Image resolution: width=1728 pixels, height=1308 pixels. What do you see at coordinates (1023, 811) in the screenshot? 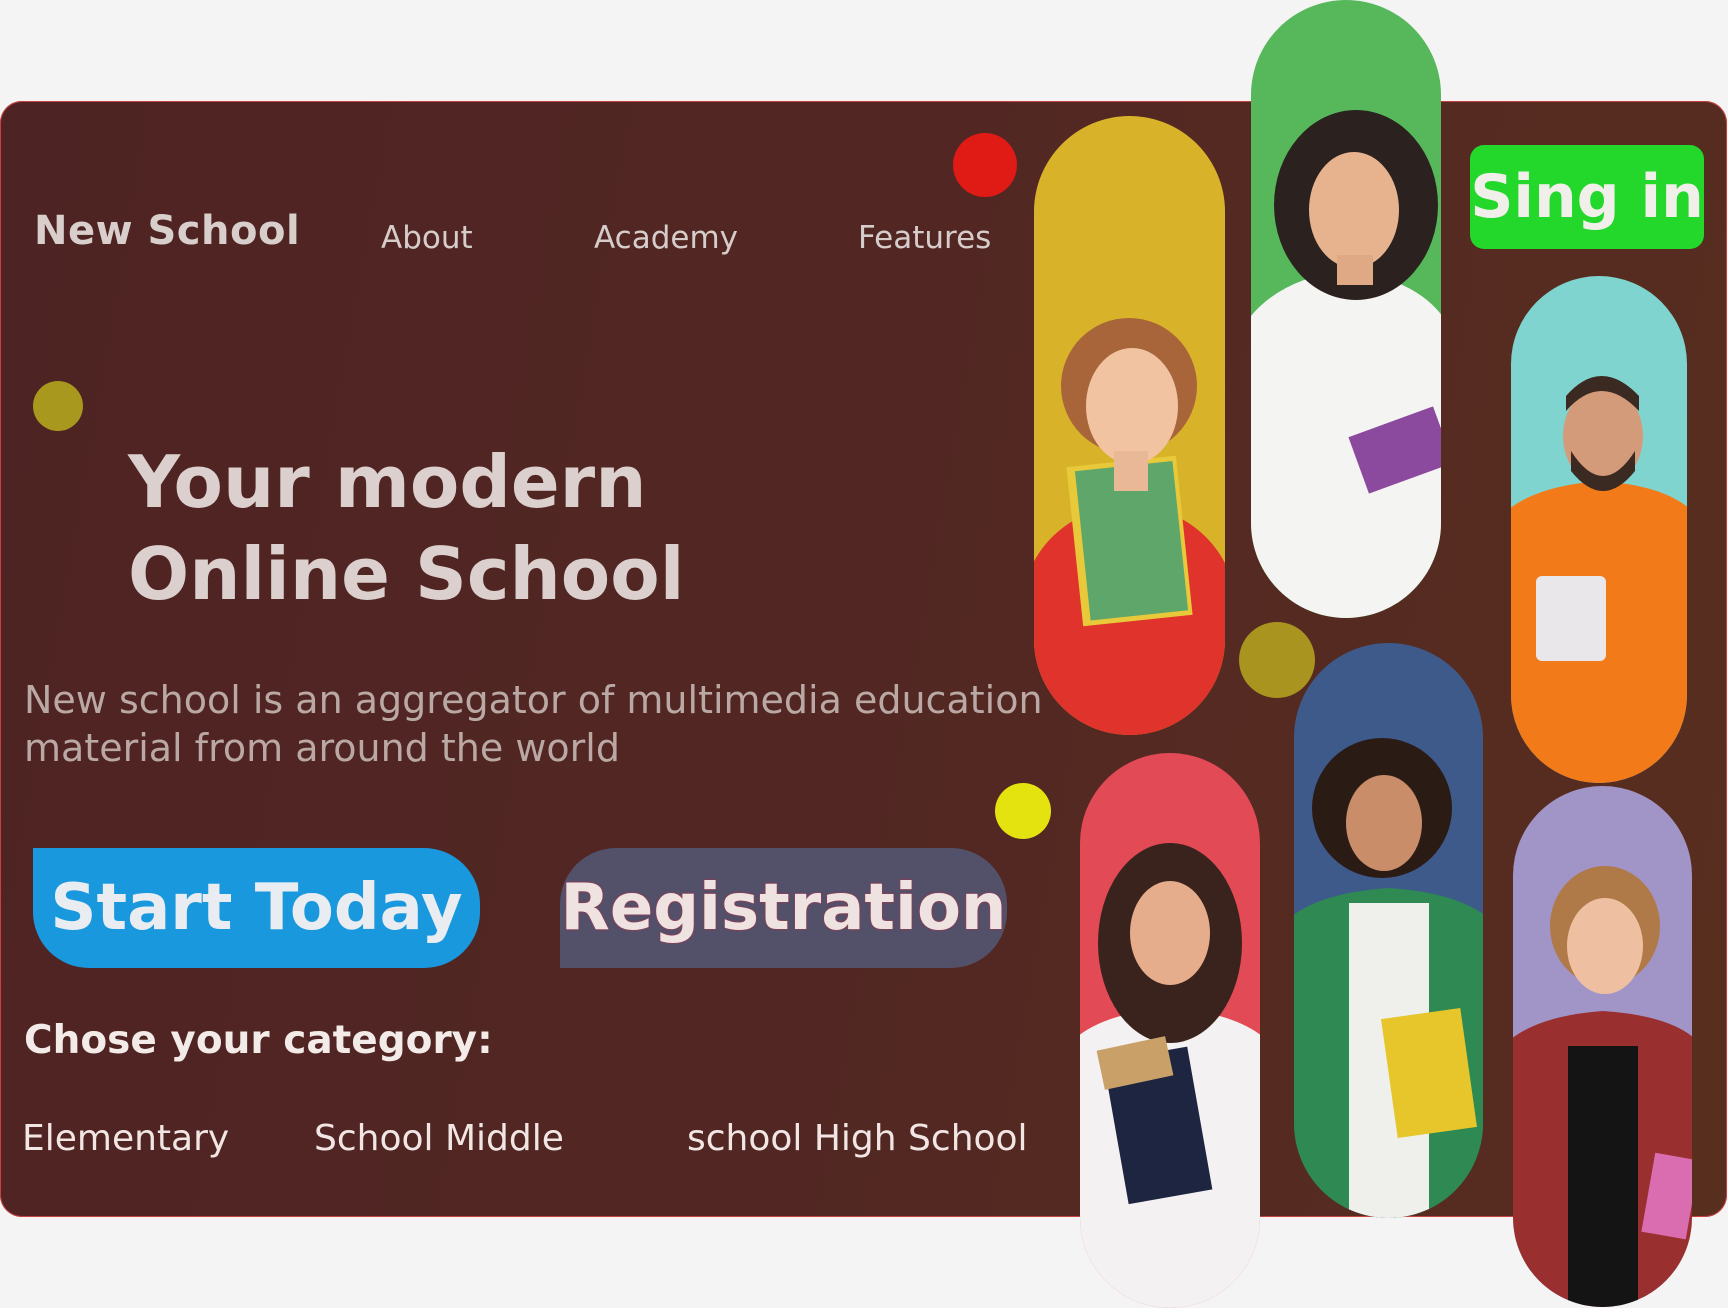
I see `decor-yellow-dot` at bounding box center [1023, 811].